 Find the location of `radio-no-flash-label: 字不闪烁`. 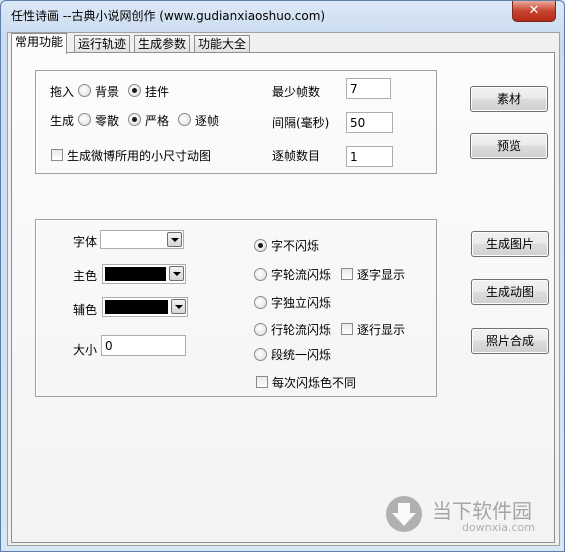

radio-no-flash-label: 字不闪烁 is located at coordinates (295, 246).